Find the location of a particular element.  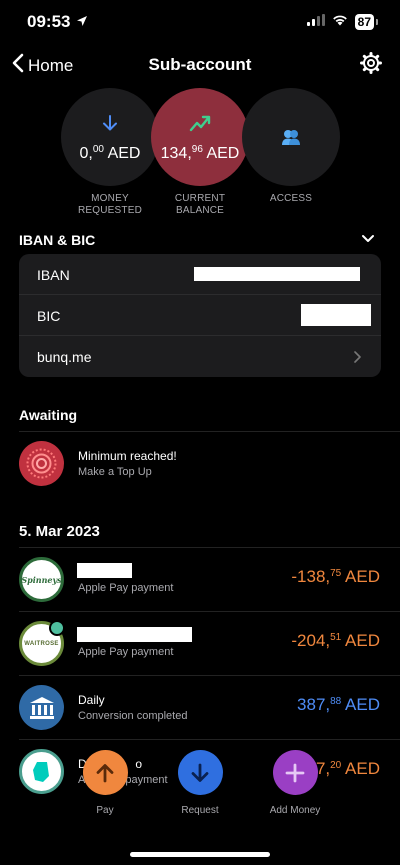

status-bar: 09:53 87 is located at coordinates (200, 22).